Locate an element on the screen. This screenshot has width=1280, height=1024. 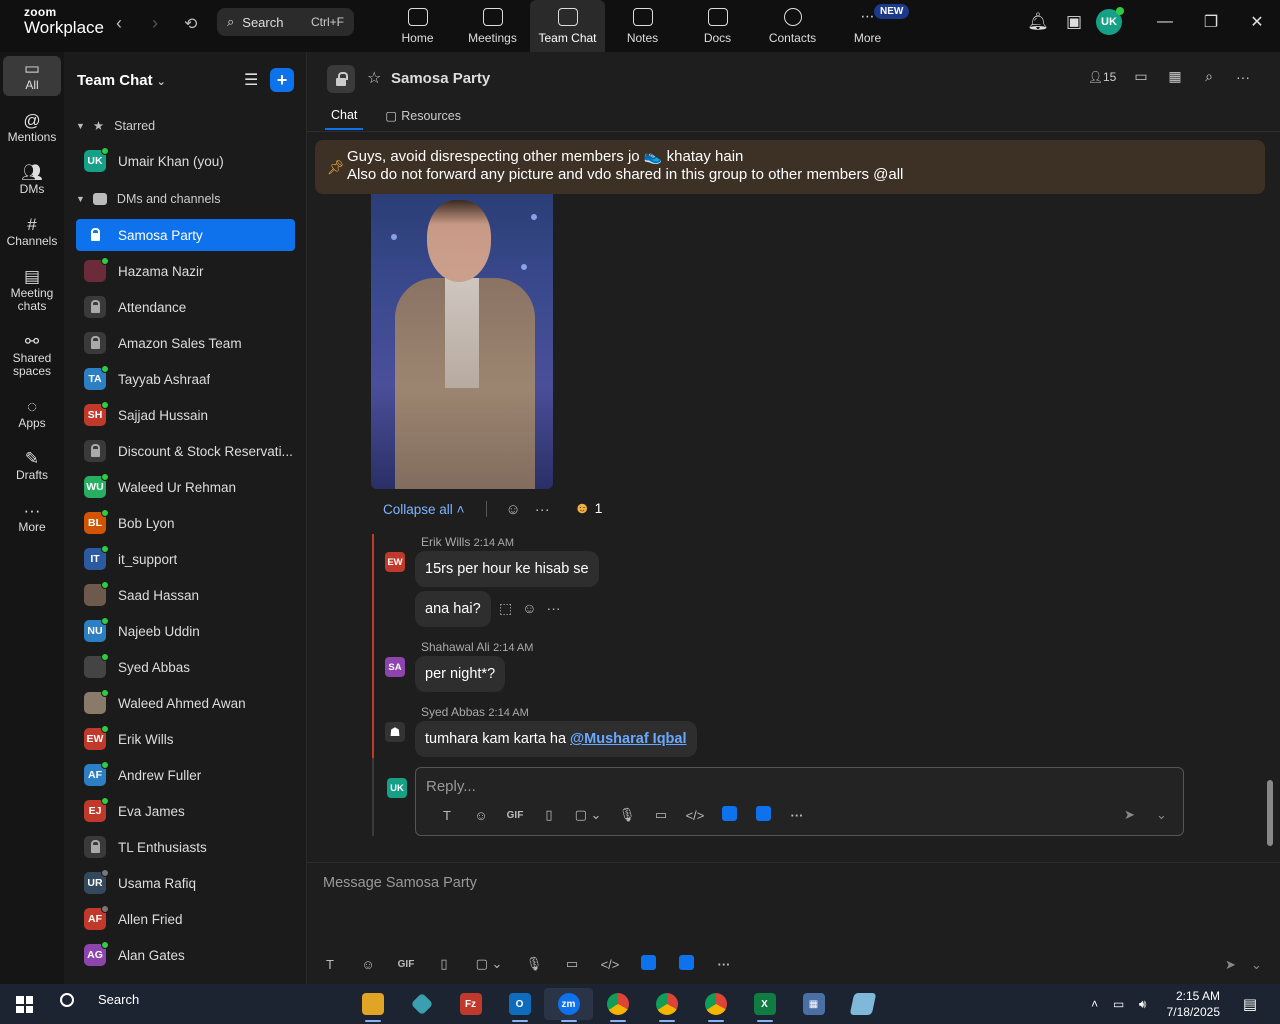
sidebar-item-syed-abbas: Syed Abbas is located at coordinates (185, 667).